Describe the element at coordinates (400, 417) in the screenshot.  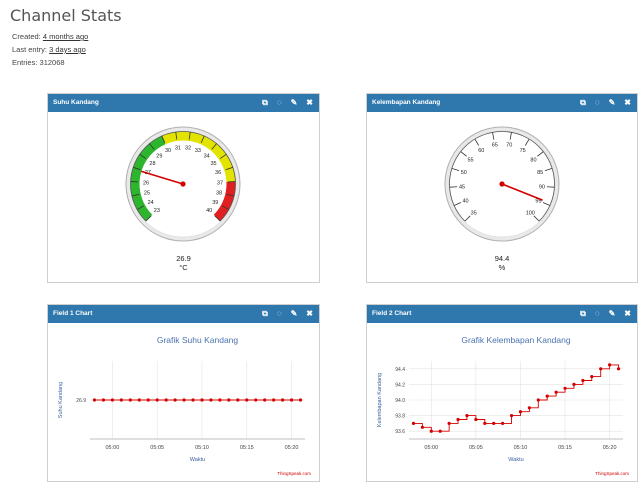
I see `y-tick-label: 93.8` at that location.